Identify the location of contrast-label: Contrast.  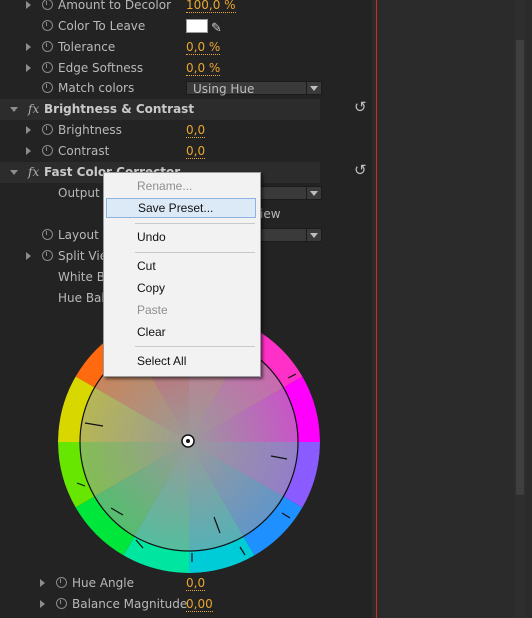
(84, 151).